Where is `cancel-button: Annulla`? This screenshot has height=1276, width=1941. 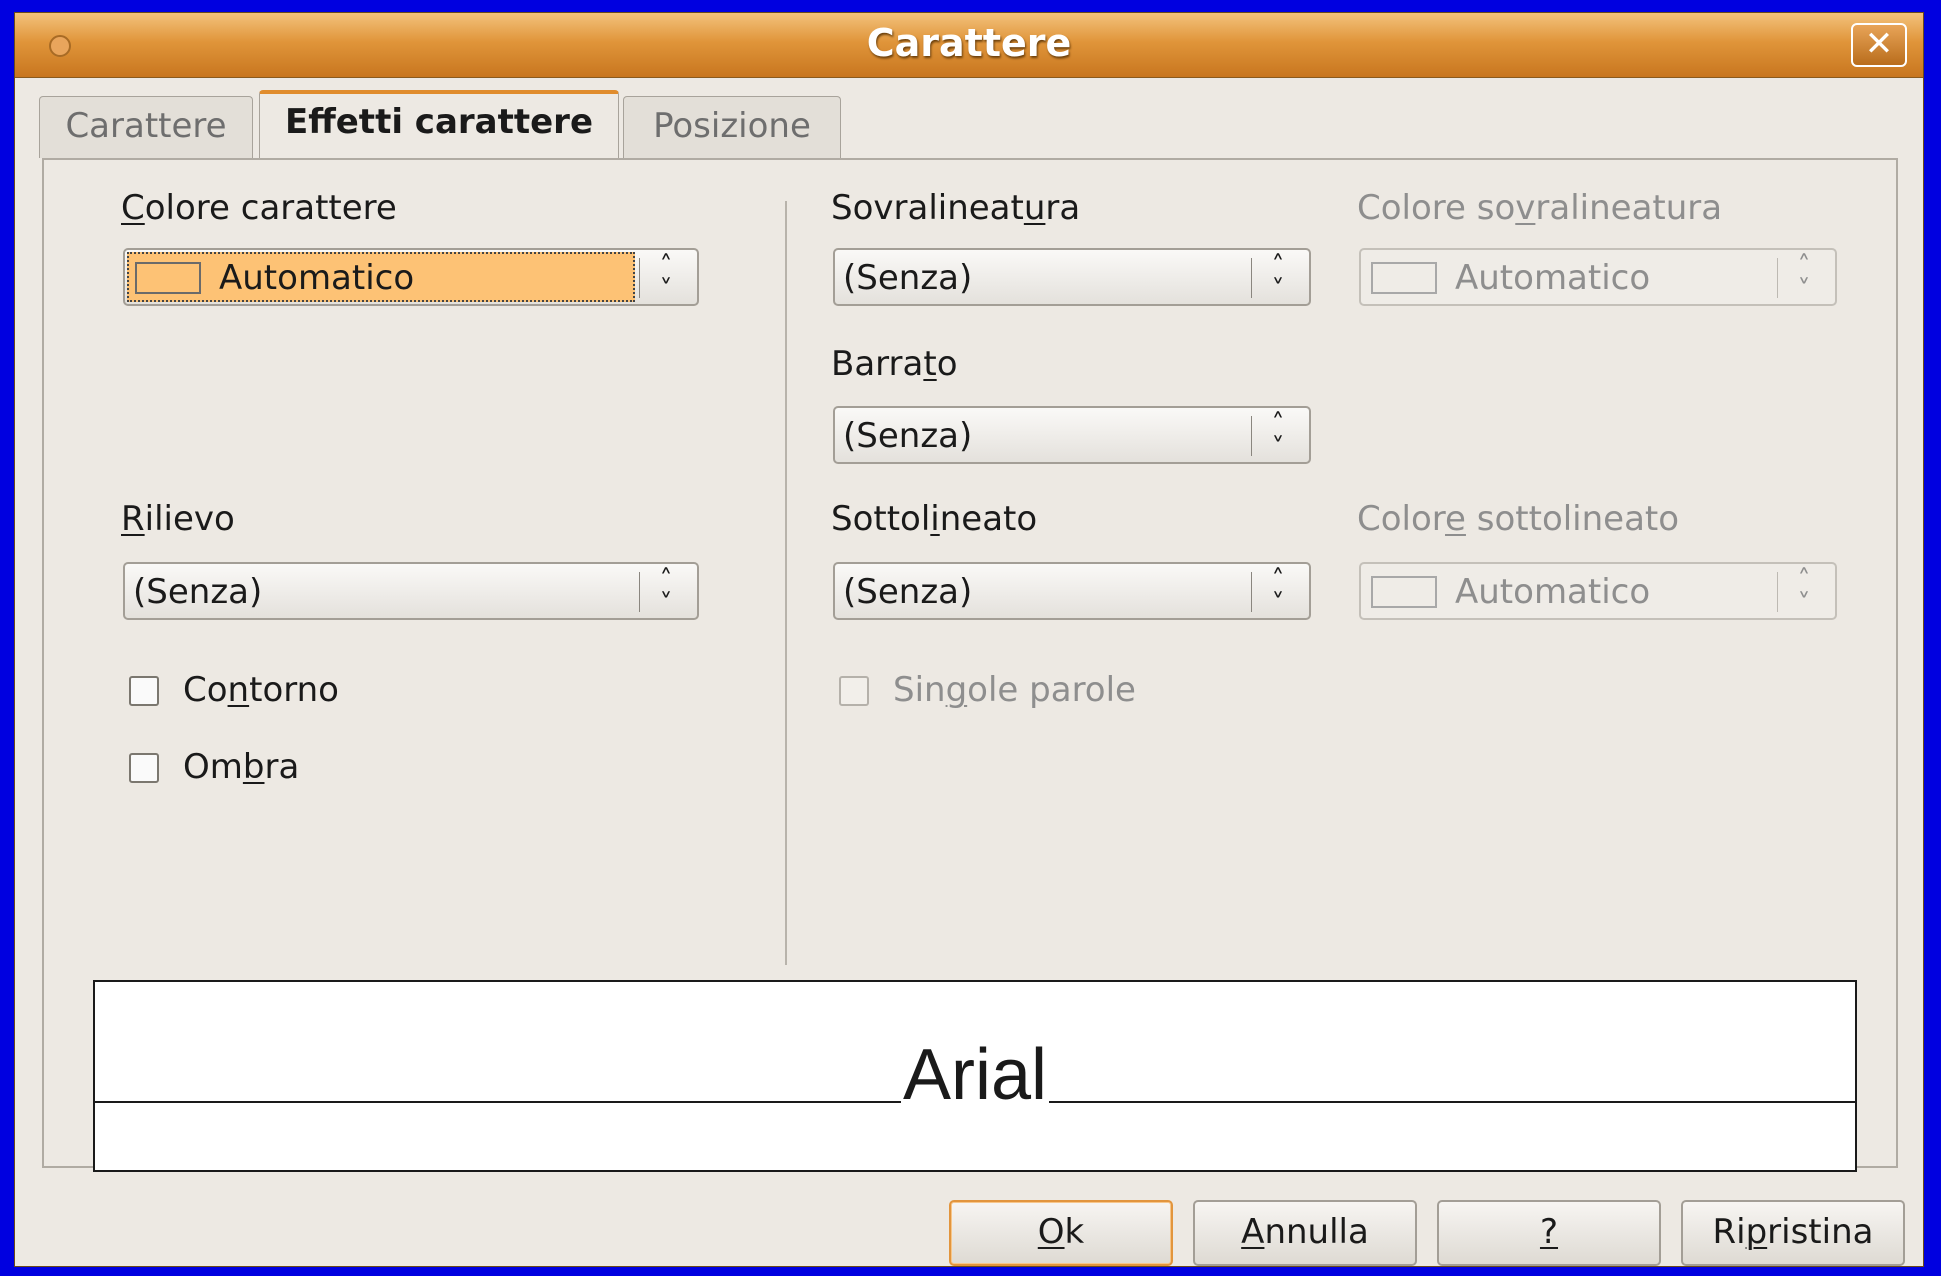
cancel-button: Annulla is located at coordinates (1305, 1233).